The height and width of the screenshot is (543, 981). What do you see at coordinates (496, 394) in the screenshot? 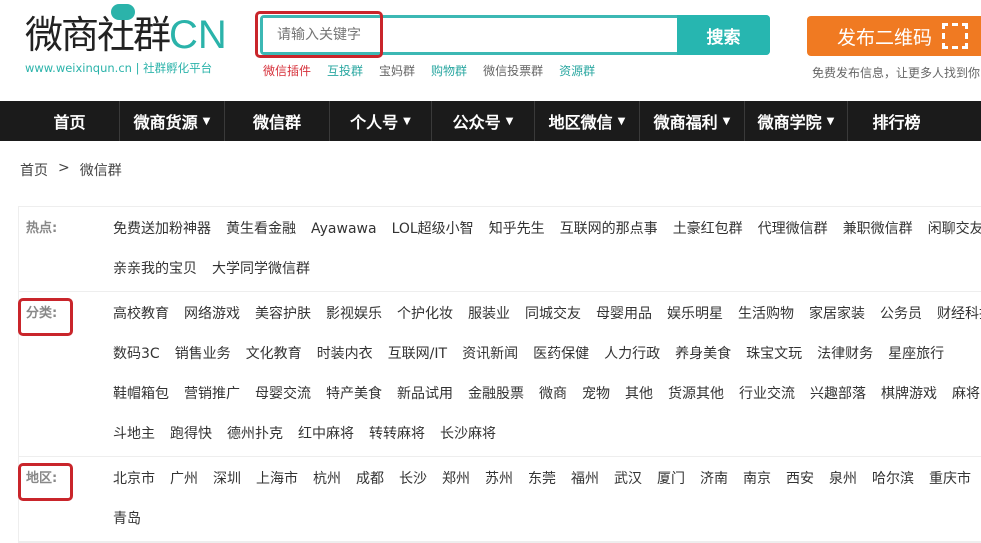
I see `tag-link: 金融股票` at bounding box center [496, 394].